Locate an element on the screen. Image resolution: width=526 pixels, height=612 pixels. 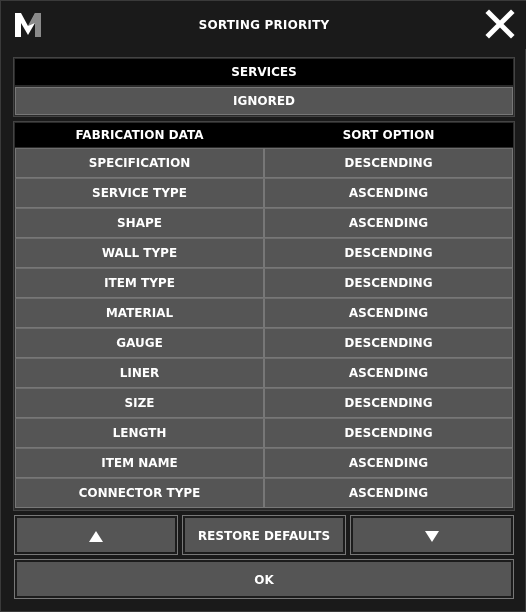
table-row: LENGTH DESCENDING is located at coordinates (264, 433).